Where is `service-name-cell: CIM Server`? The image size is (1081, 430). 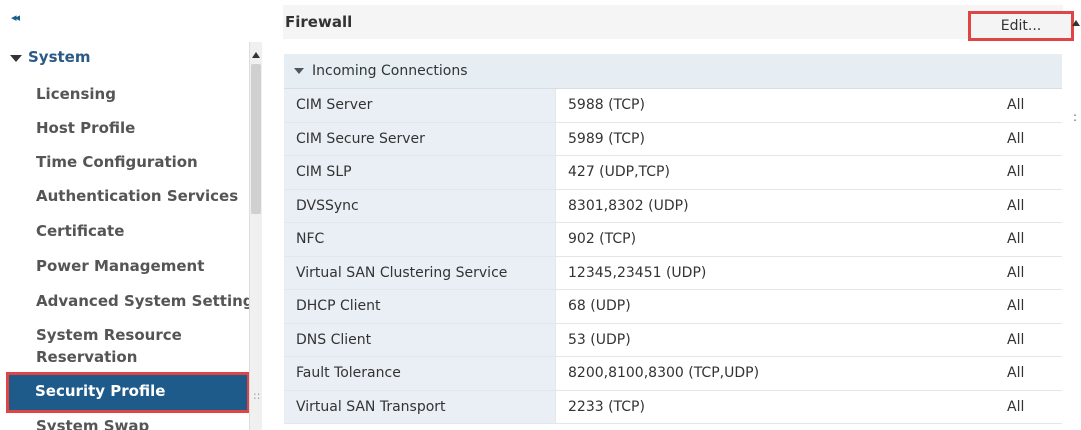
service-name-cell: CIM Server is located at coordinates (419, 105).